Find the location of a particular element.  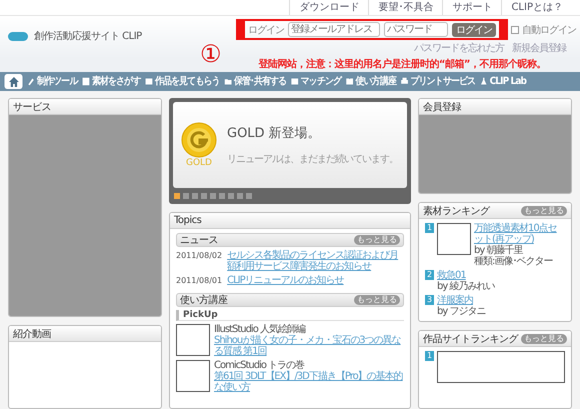

nav-tab: 制作ツール is located at coordinates (52, 81).